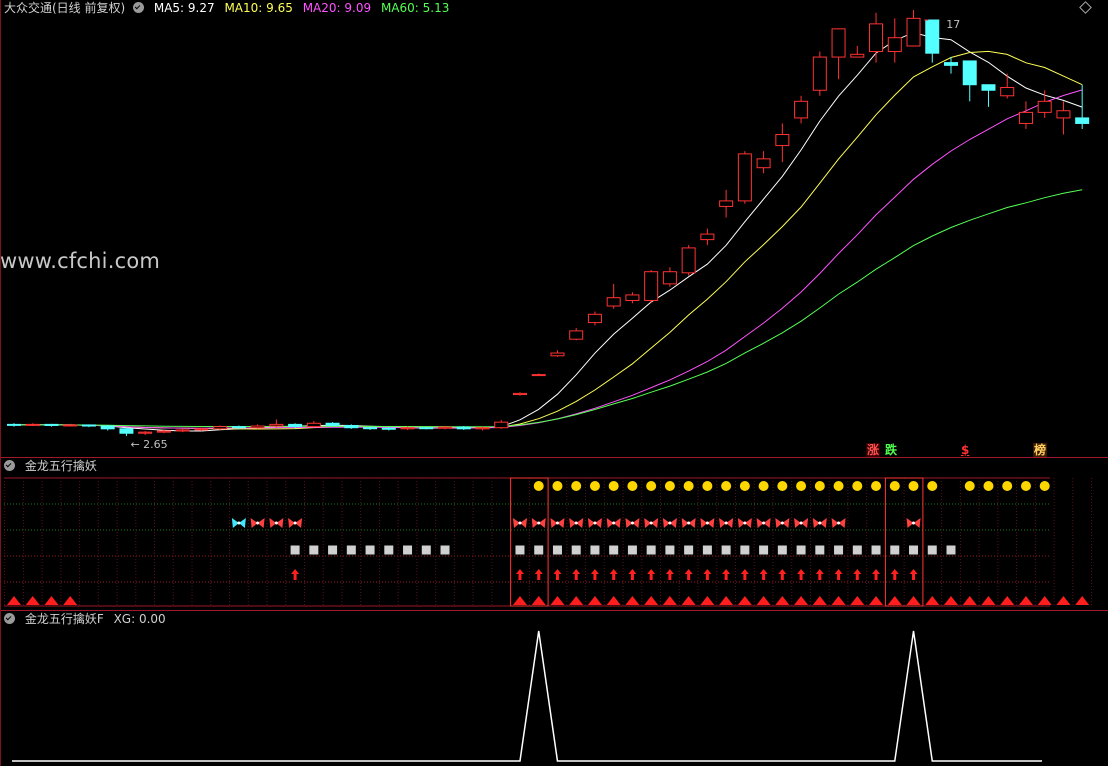  What do you see at coordinates (0, 383) in the screenshot?
I see `left-axis-line` at bounding box center [0, 383].